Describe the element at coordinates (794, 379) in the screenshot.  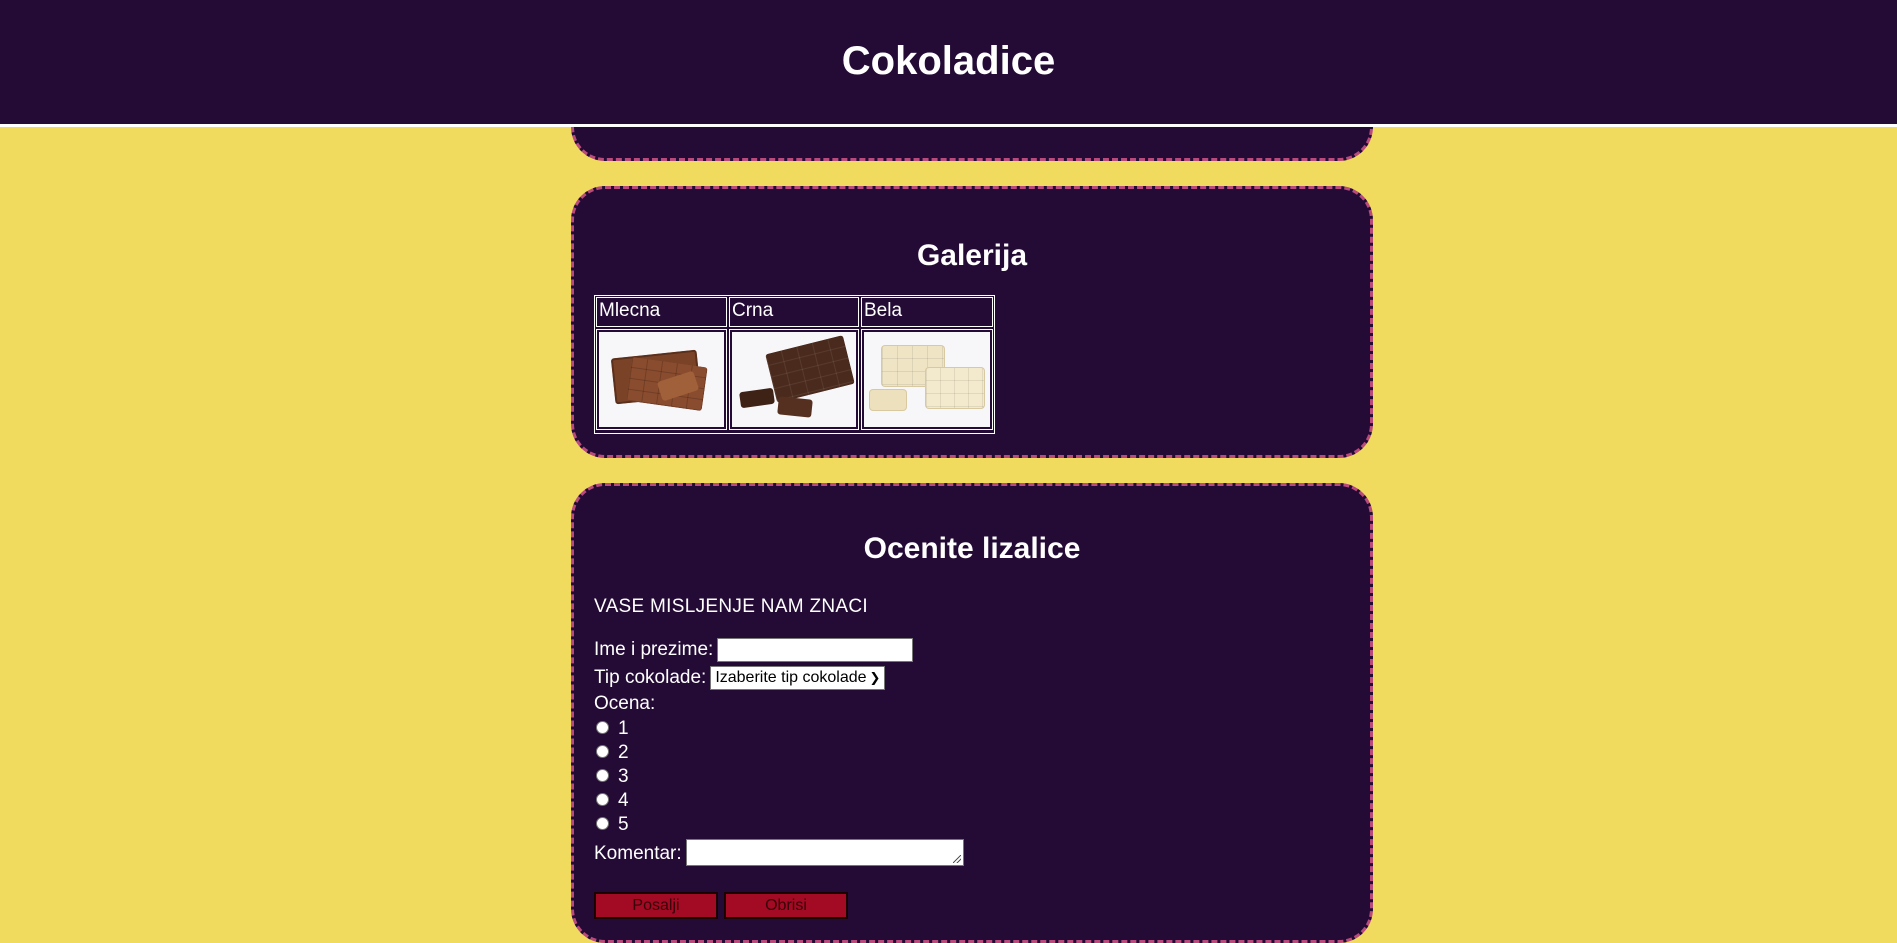
I see `dark-chocolate-image` at that location.